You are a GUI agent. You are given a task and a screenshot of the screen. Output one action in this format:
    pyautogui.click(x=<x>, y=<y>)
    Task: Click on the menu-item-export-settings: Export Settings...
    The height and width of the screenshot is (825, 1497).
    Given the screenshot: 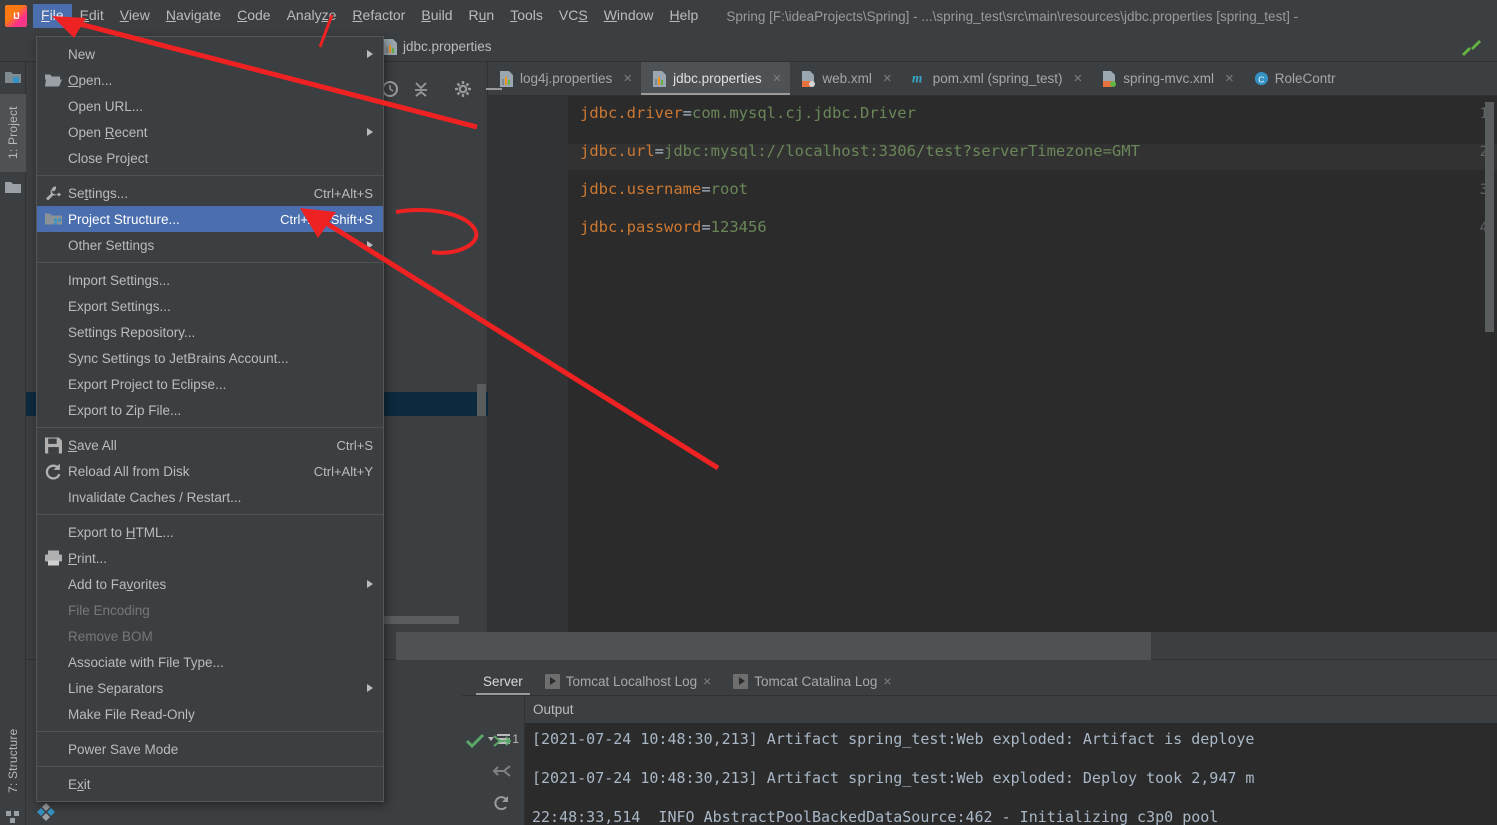 What is the action you would take?
    pyautogui.click(x=210, y=306)
    